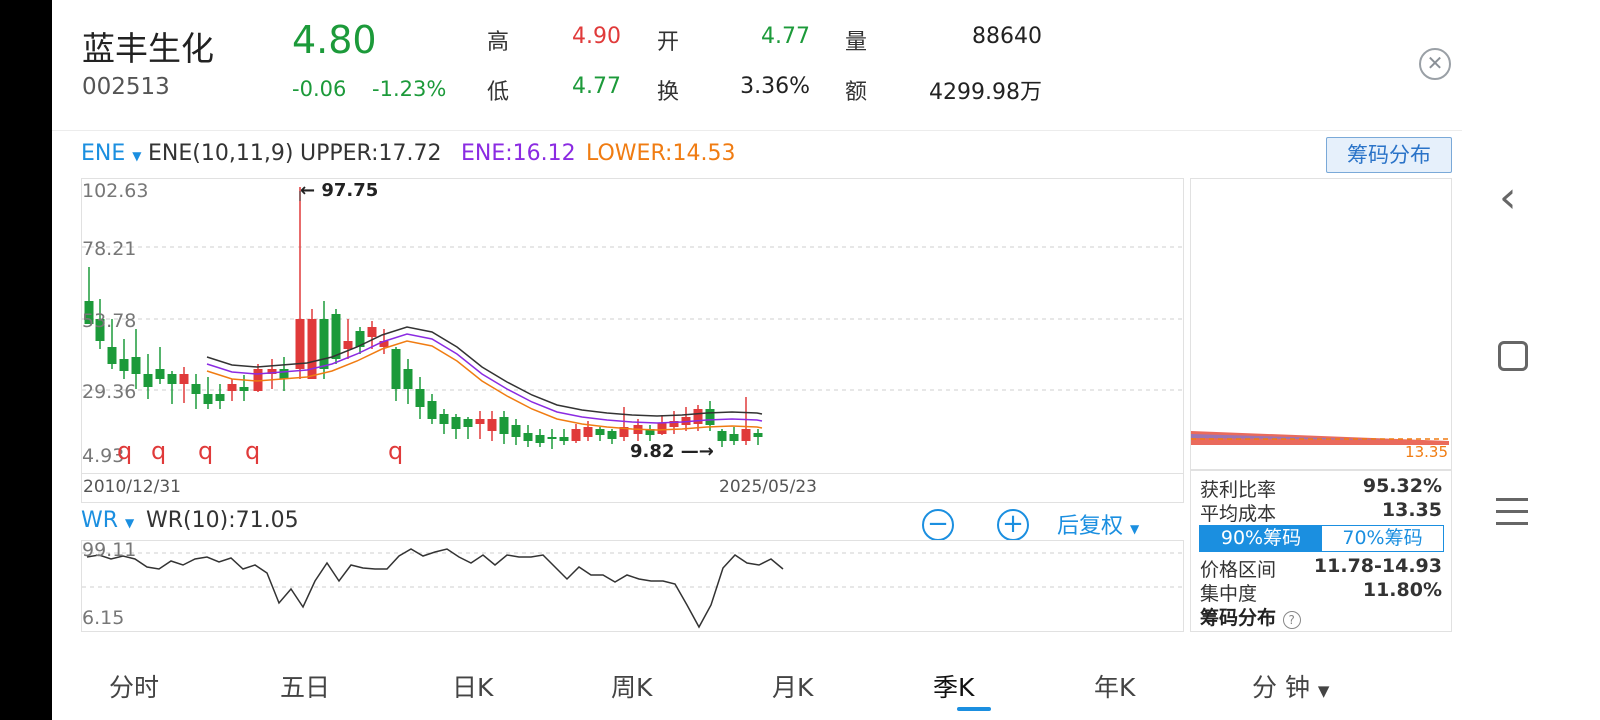 This screenshot has width=1600, height=720. Describe the element at coordinates (371, 153) in the screenshot. I see `upper-value: UPPER:17.72` at that location.